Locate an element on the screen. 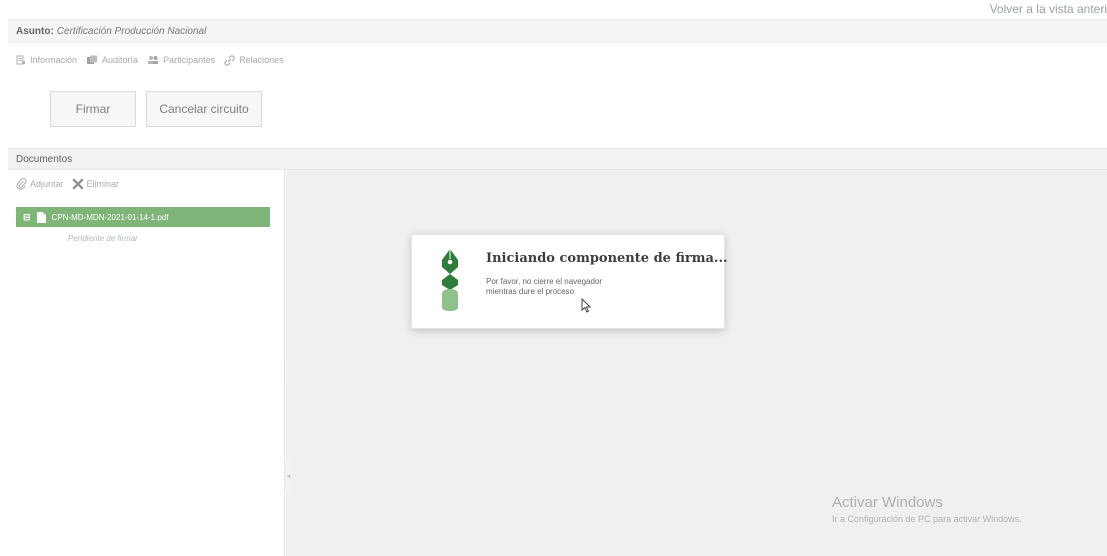 This screenshot has height=556, width=1107. documents-toolbar: Adjuntar Eliminar is located at coordinates (71, 184).